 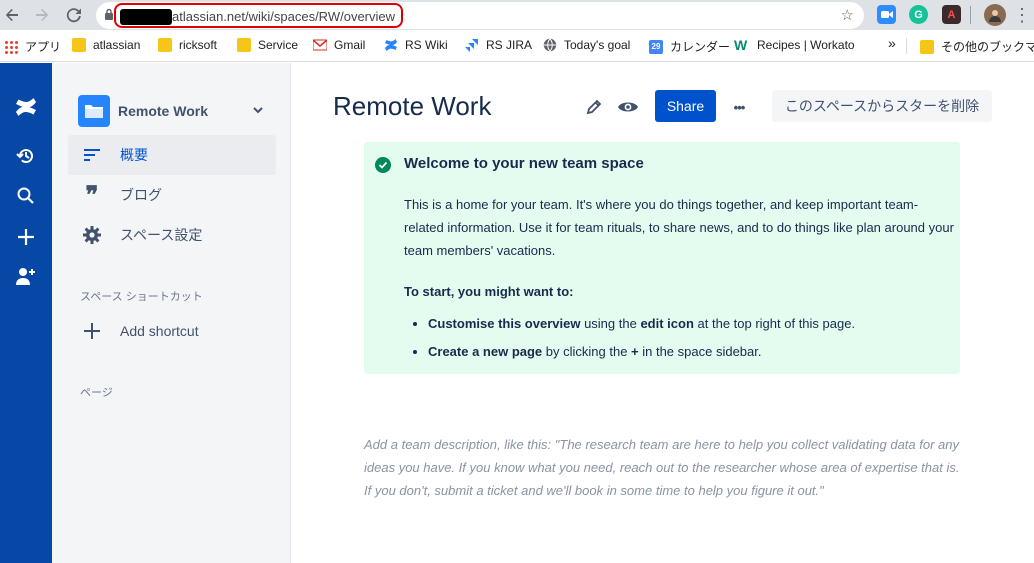 What do you see at coordinates (92, 331) in the screenshot?
I see `plus-icon` at bounding box center [92, 331].